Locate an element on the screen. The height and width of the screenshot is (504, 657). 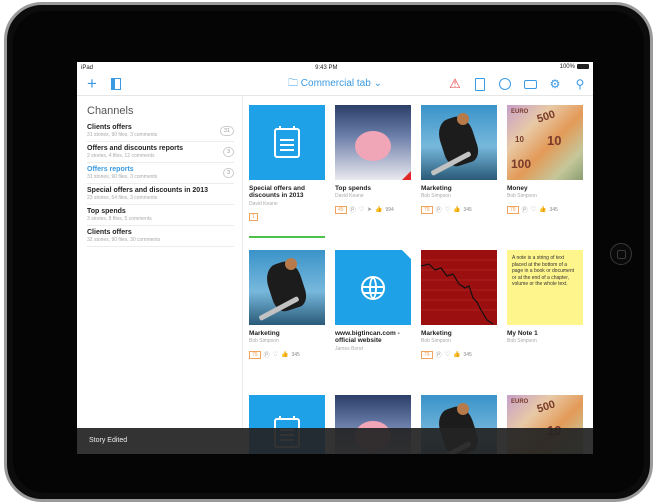
tile-author: David Keane is located at coordinates (263, 203).